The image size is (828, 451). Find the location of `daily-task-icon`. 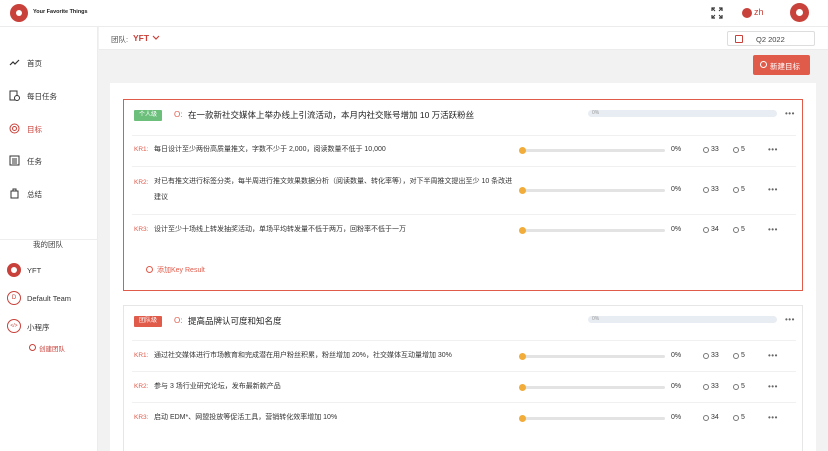

daily-task-icon is located at coordinates (14, 95).